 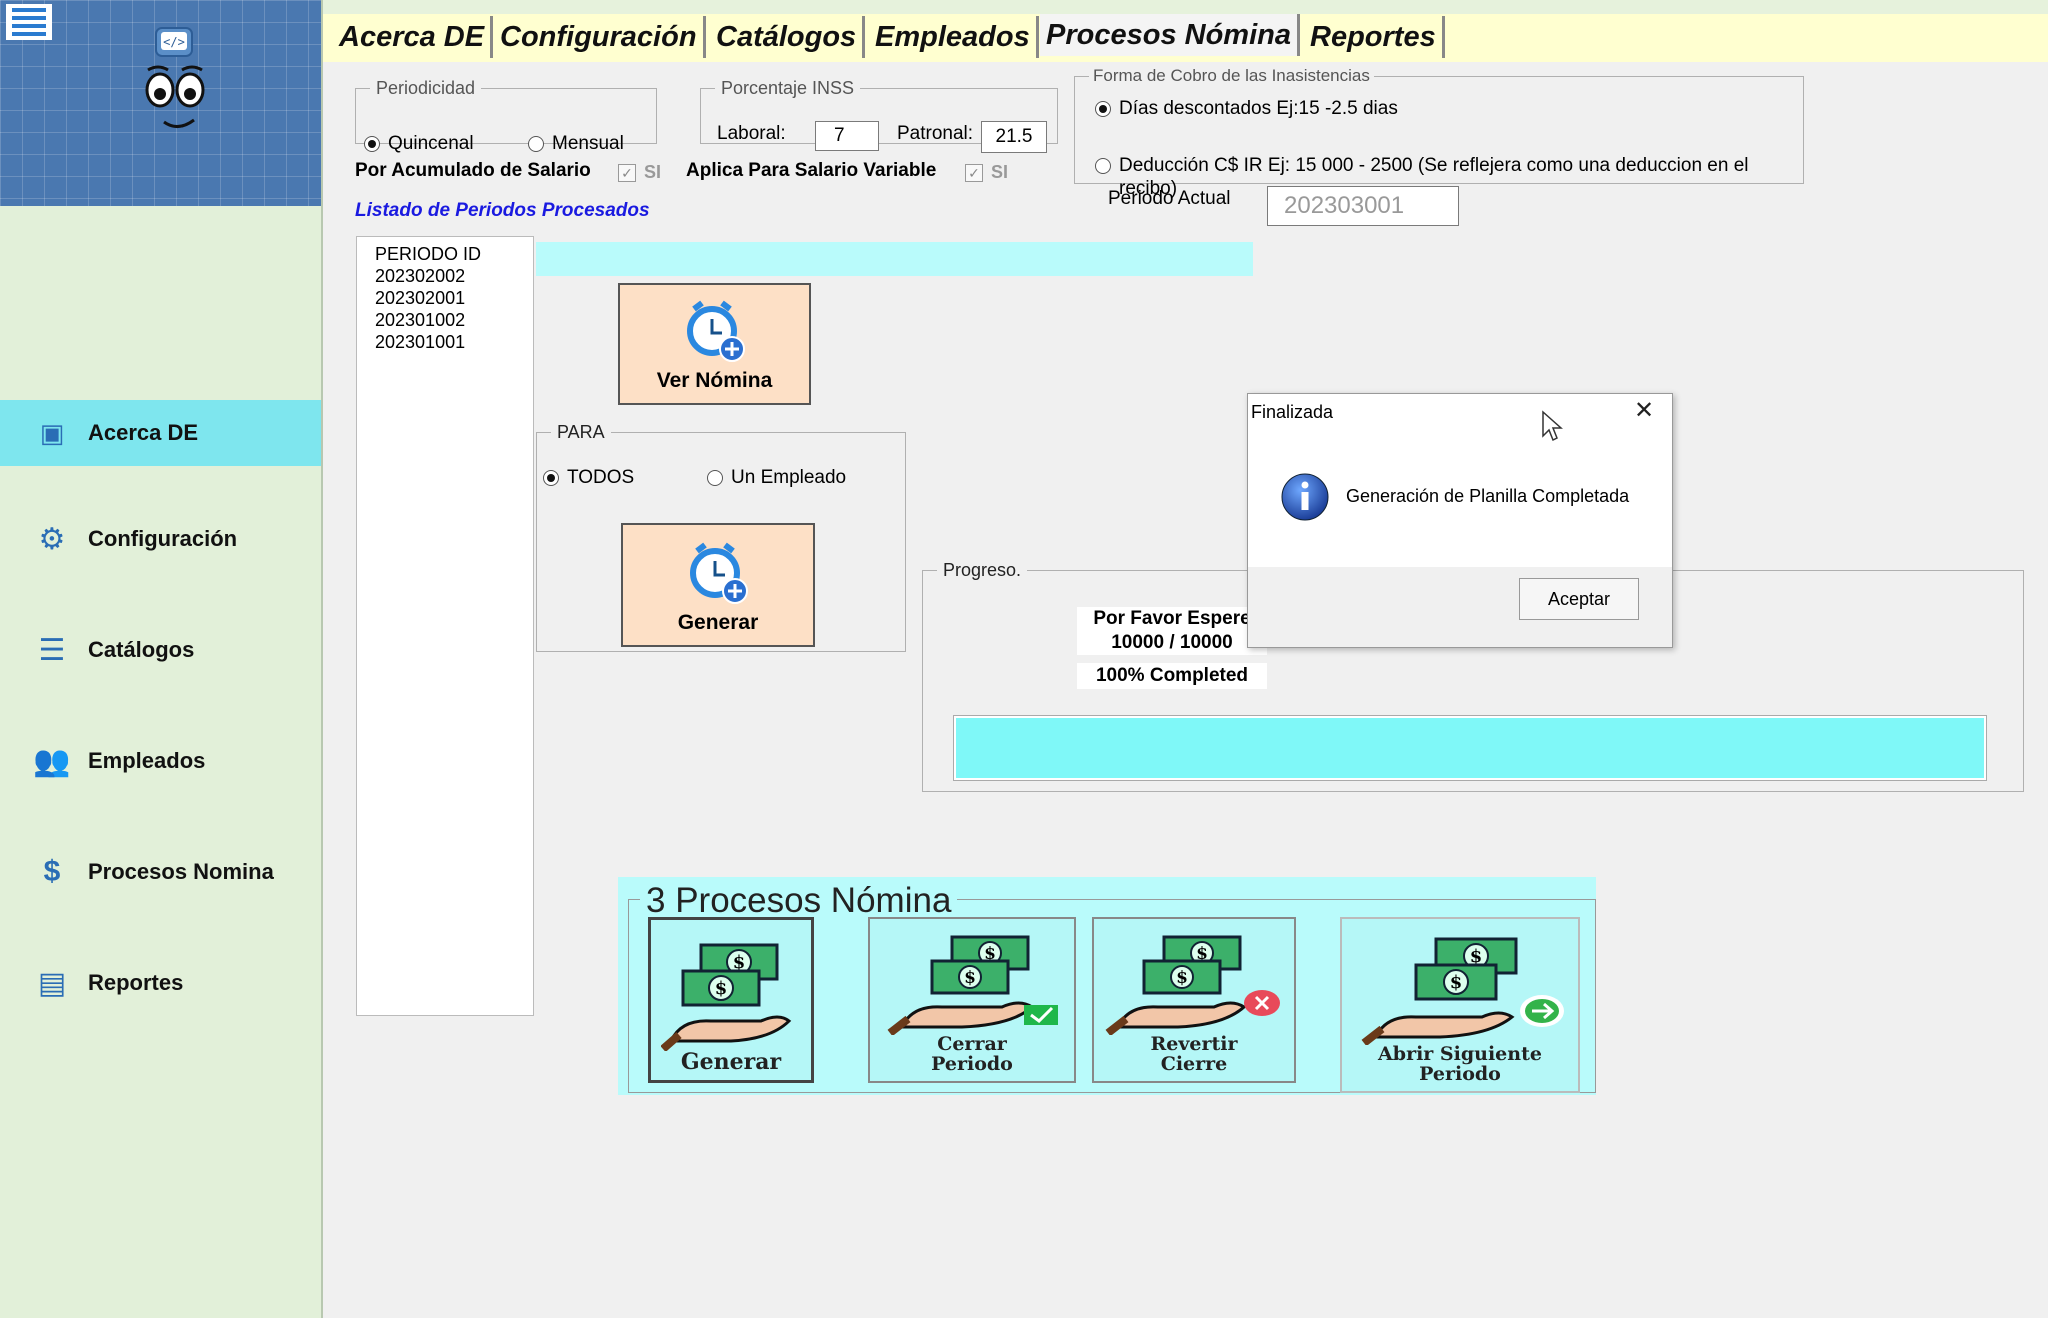 What do you see at coordinates (1170, 35) in the screenshot?
I see `tab-procesos-nomina: Procesos Nómina` at bounding box center [1170, 35].